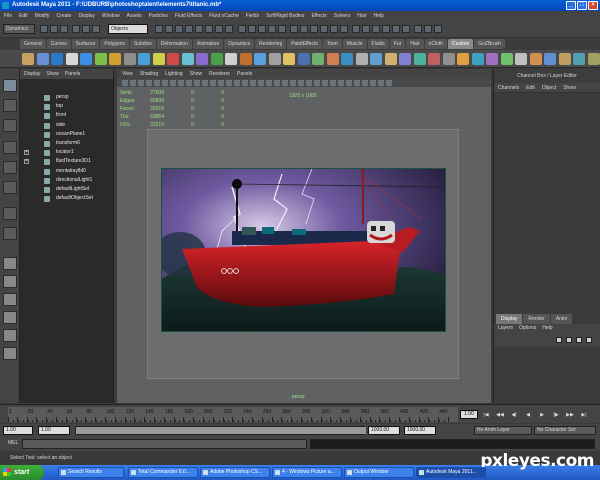  I want to click on outliner-item: defaultLightSet, so click(66, 189).